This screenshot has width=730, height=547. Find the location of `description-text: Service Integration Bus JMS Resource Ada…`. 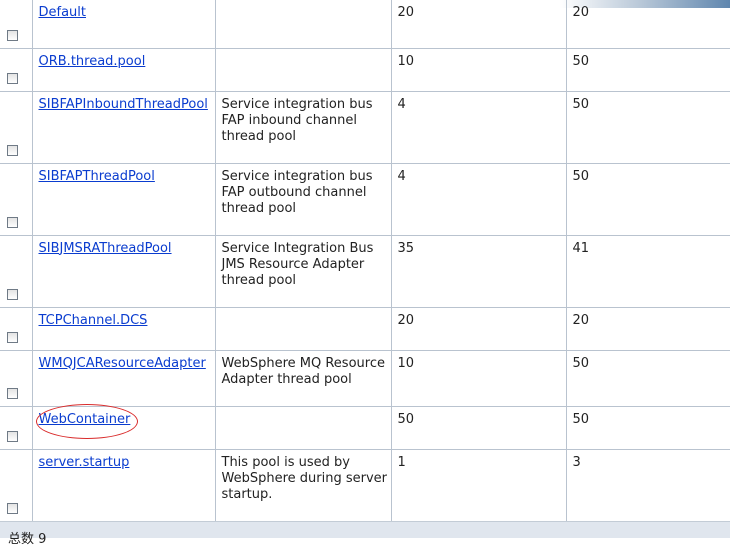

description-text: Service Integration Bus JMS Resource Ada… is located at coordinates (297, 264).